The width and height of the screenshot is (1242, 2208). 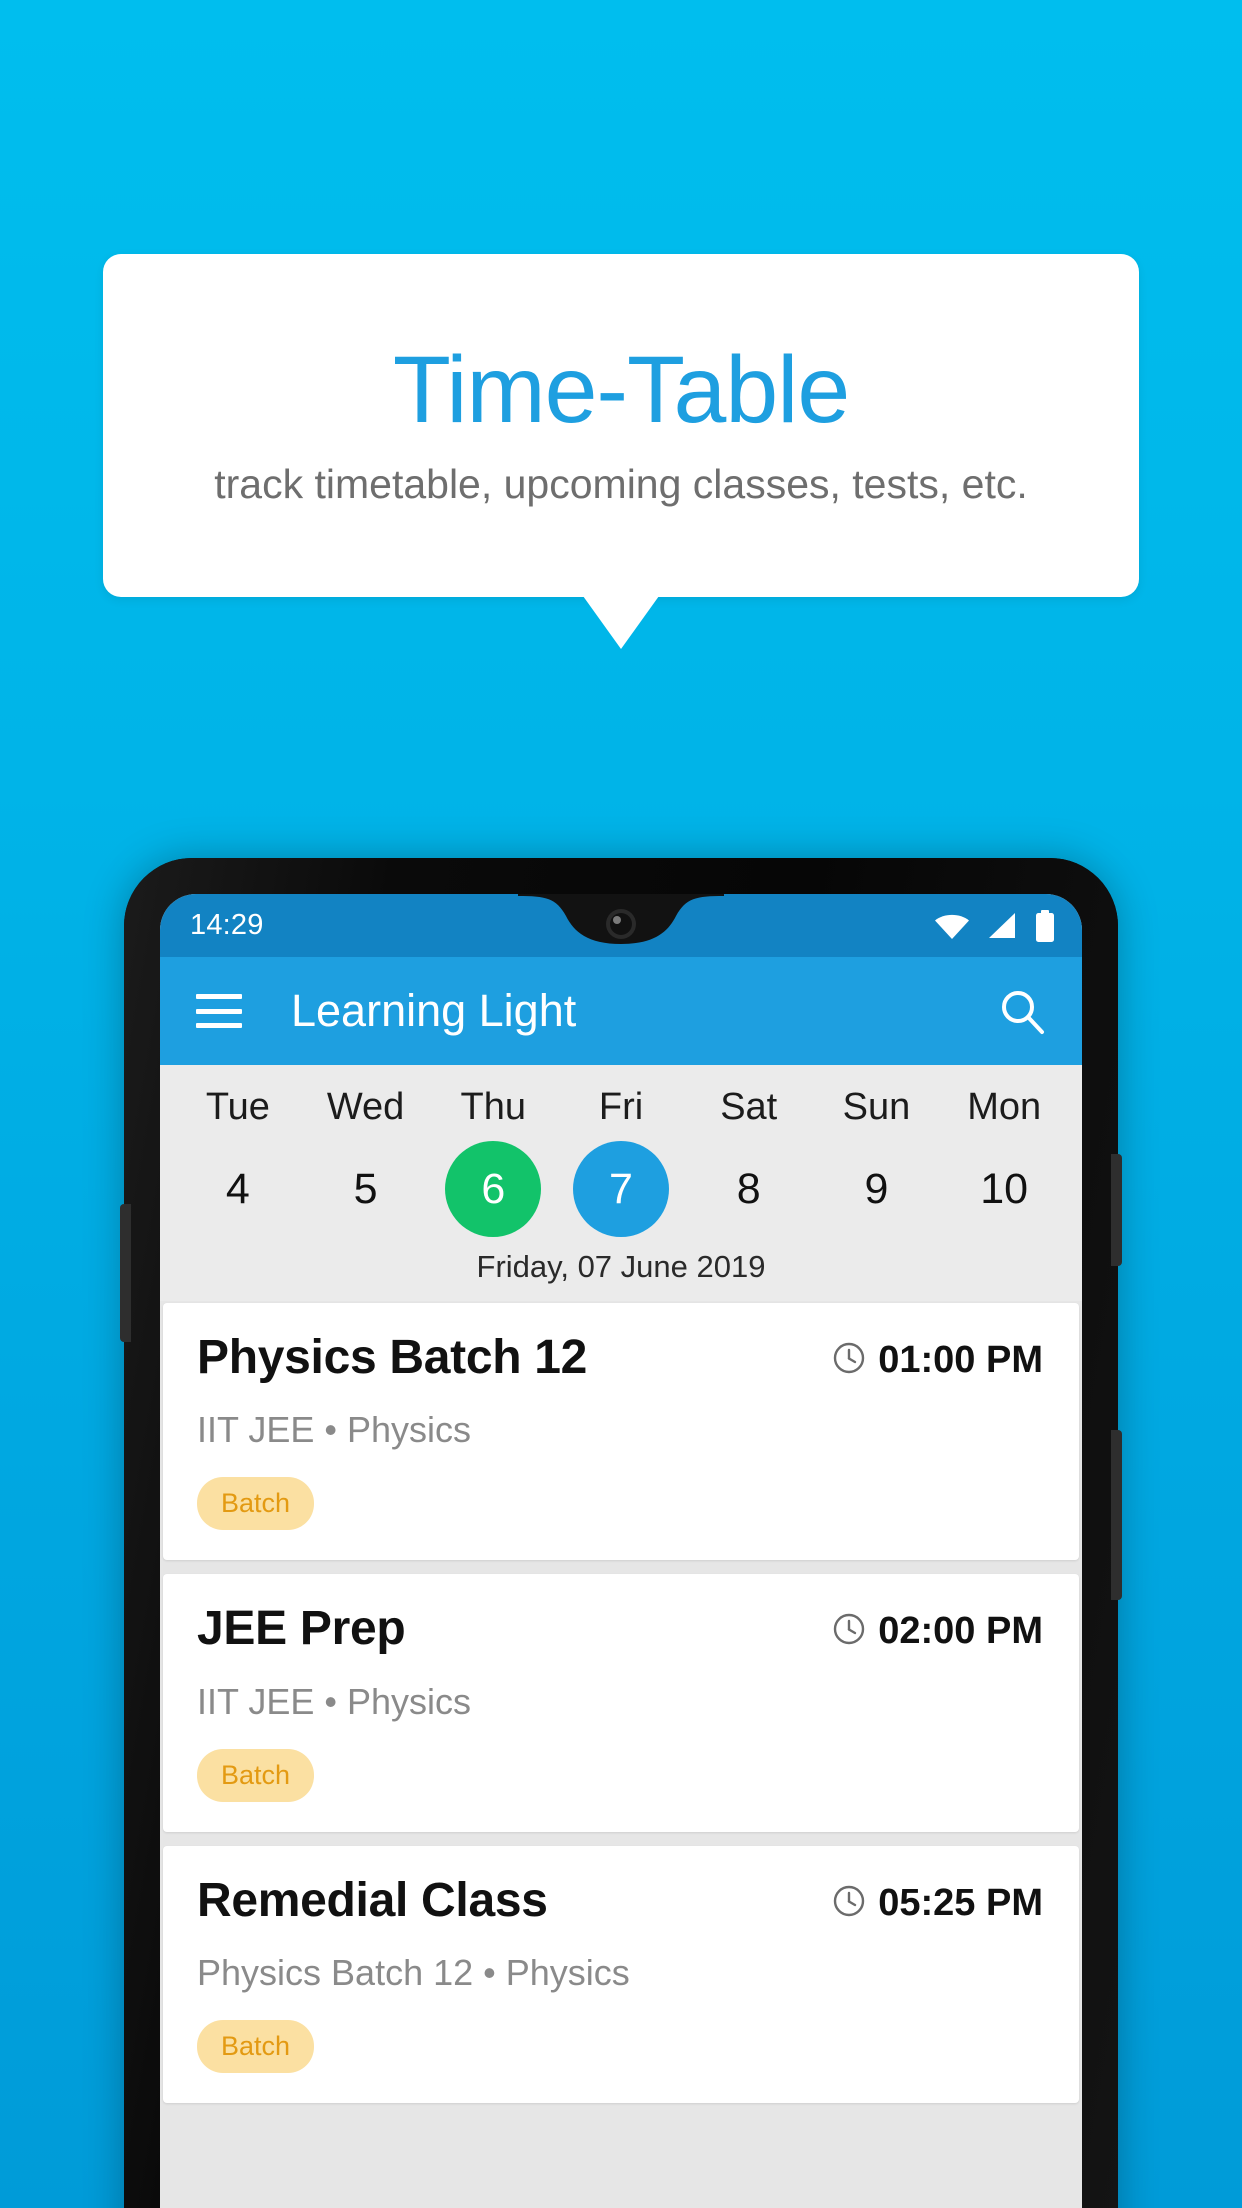 I want to click on date-cell-thu-today: 6, so click(x=493, y=1189).